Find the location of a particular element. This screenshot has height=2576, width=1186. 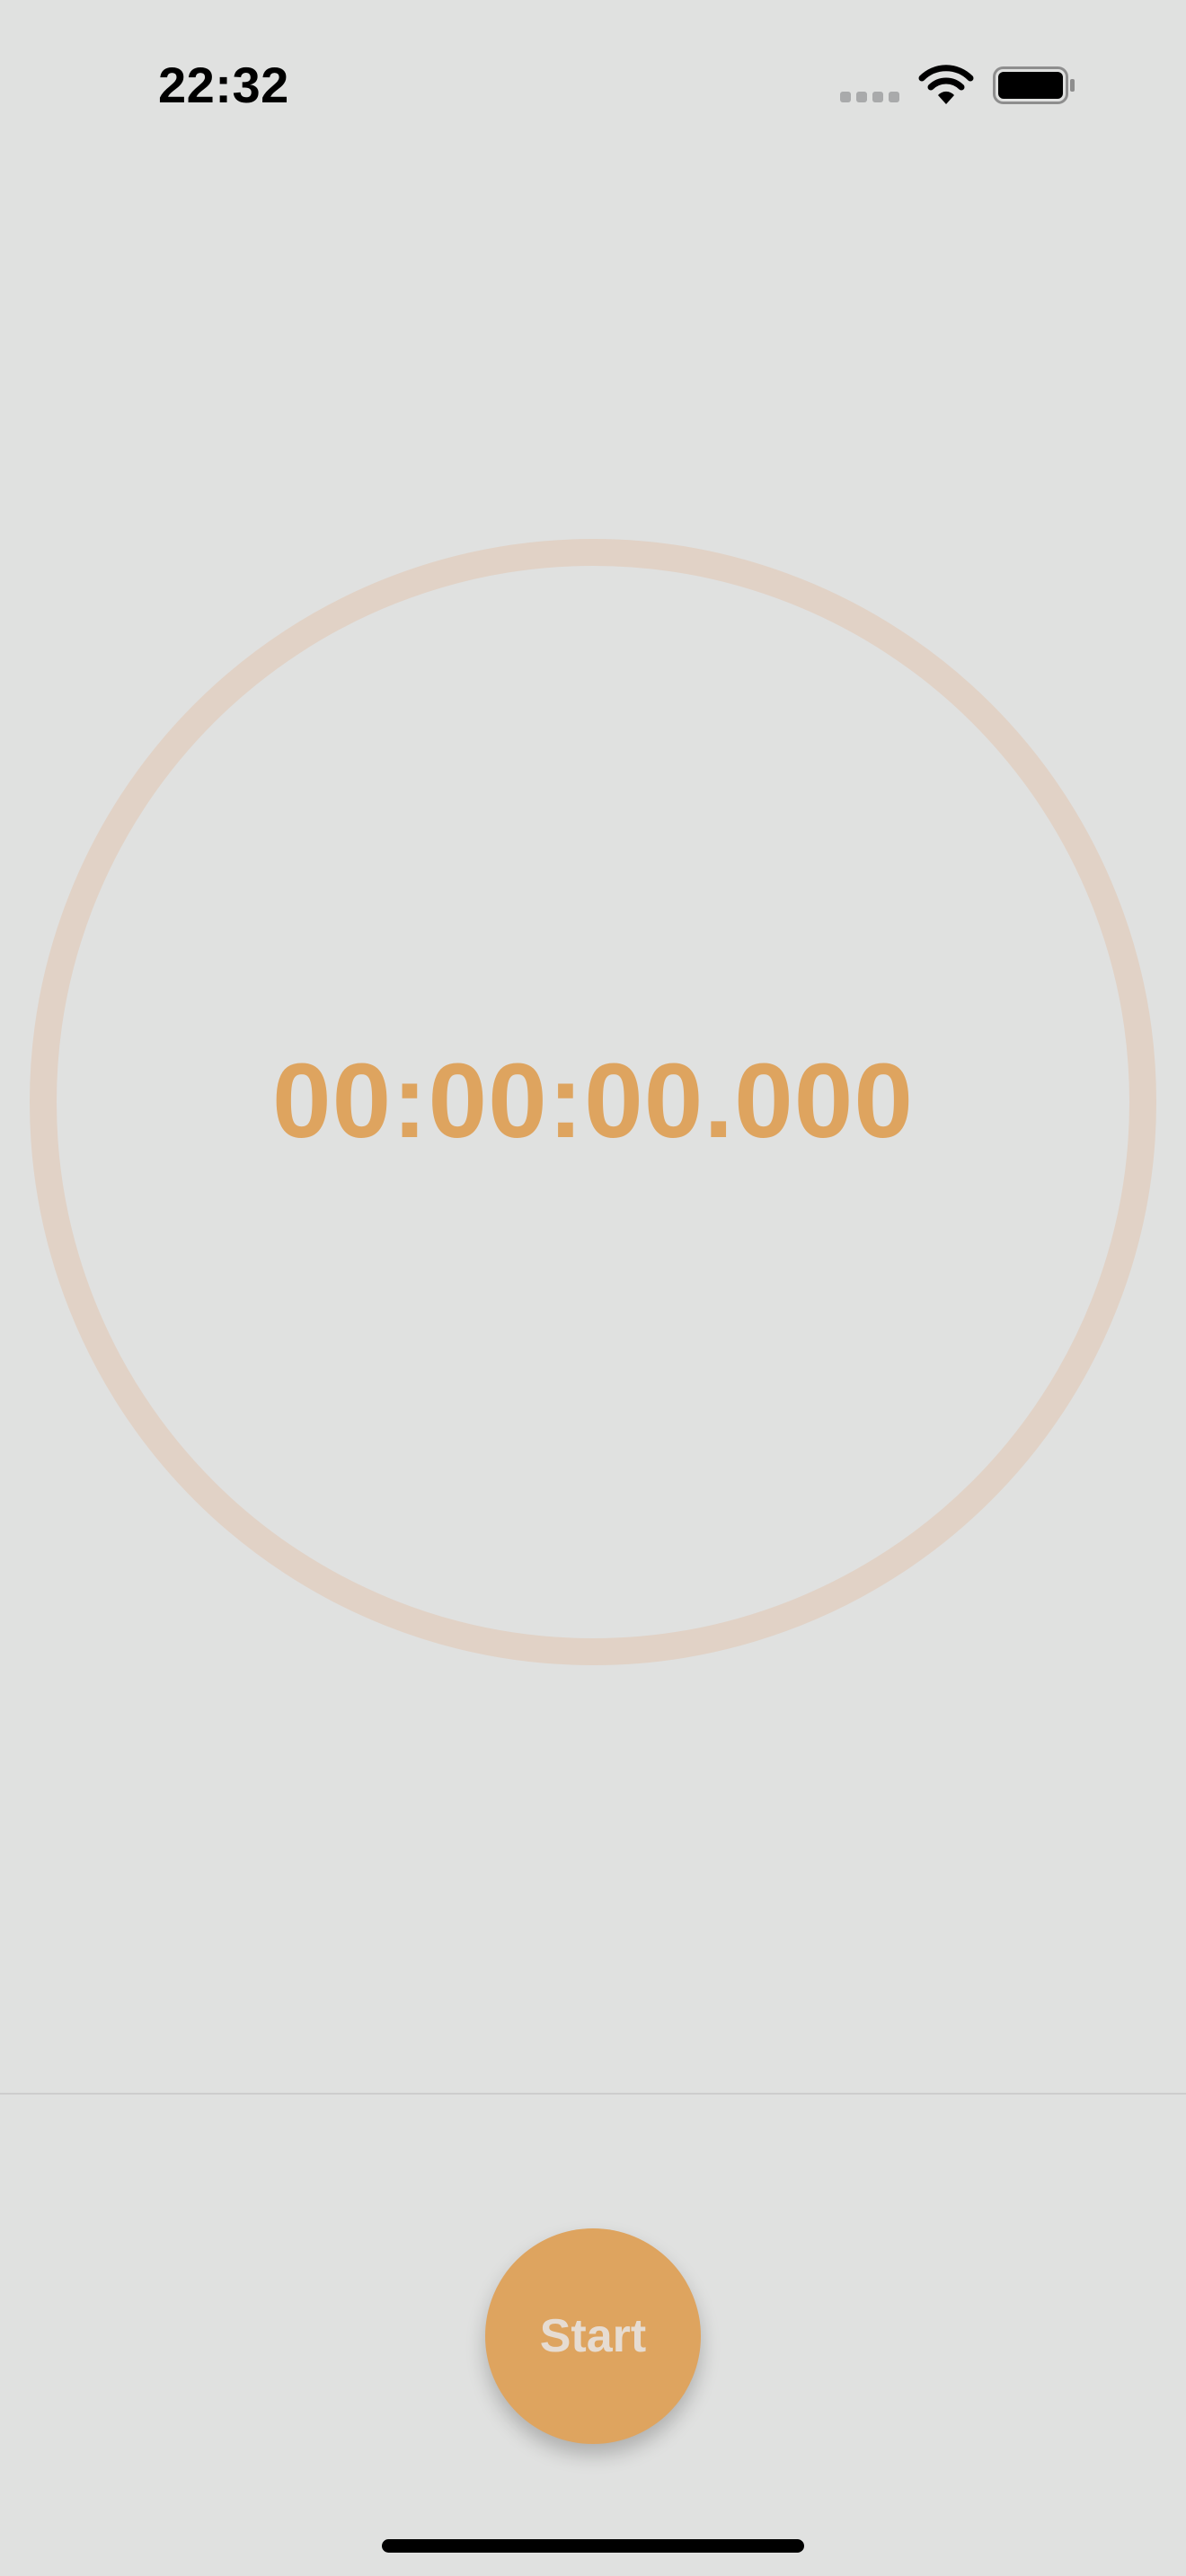

cellular-signal-icon is located at coordinates (871, 98).